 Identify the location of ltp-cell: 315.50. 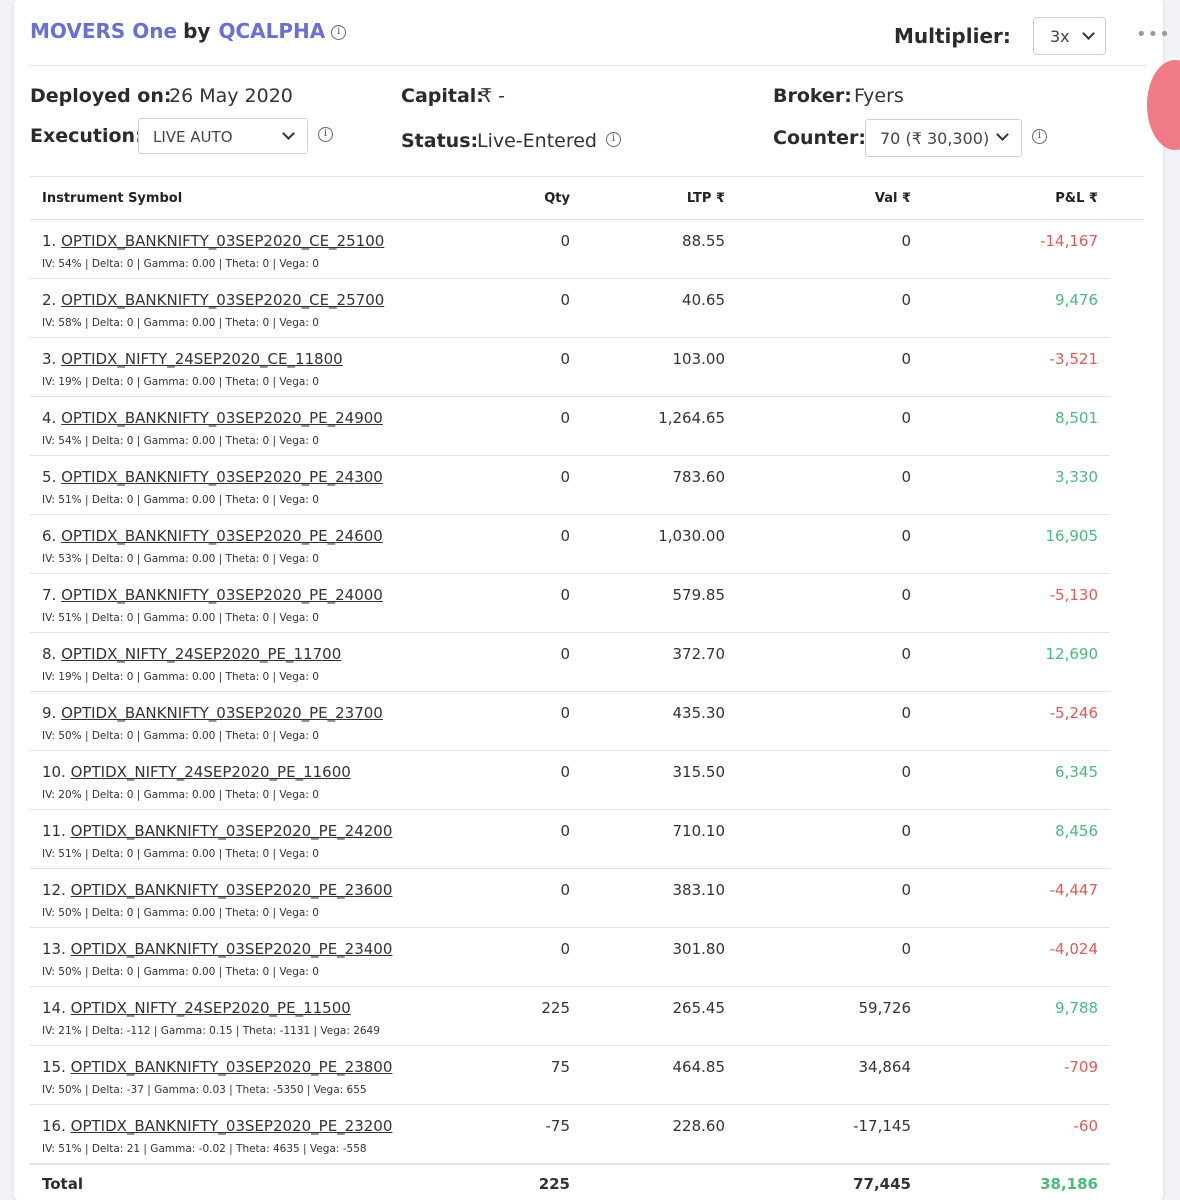
(699, 772).